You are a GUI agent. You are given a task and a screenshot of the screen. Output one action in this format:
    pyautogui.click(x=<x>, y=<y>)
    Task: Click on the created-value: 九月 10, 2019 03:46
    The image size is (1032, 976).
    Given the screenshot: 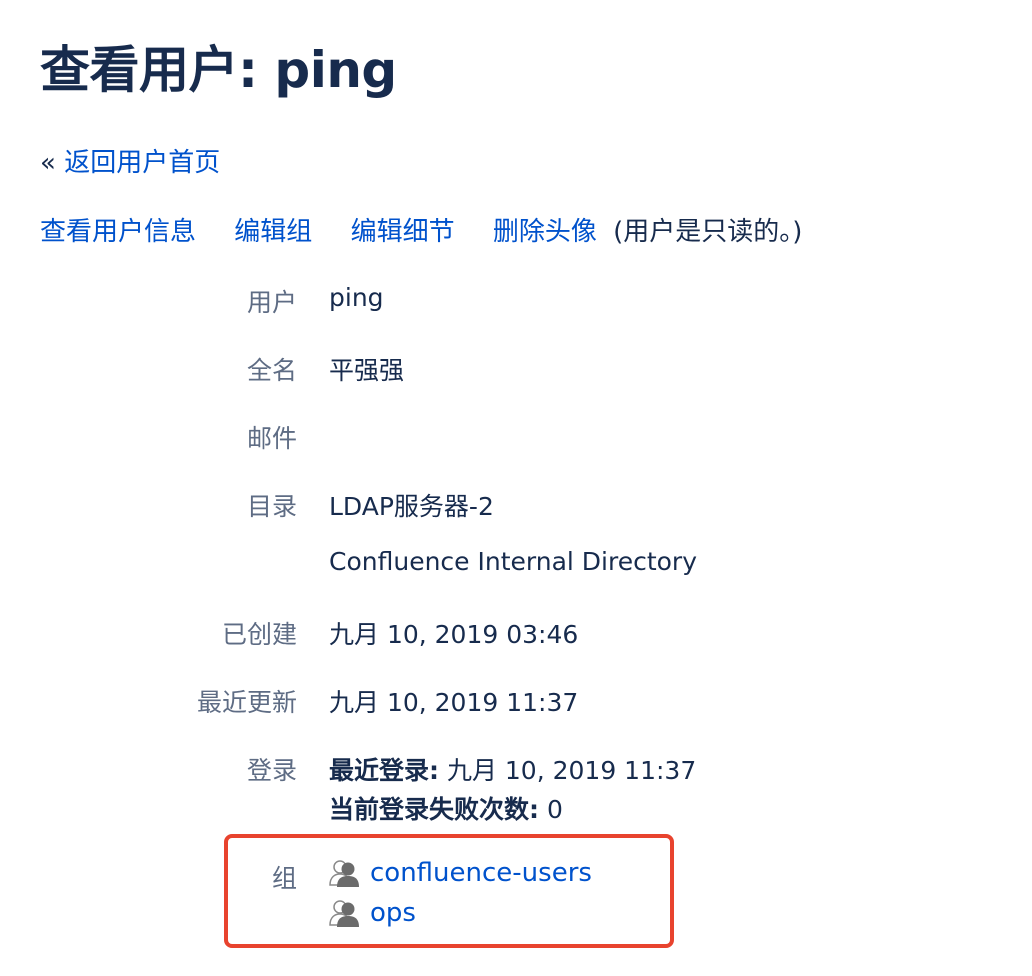 What is the action you would take?
    pyautogui.click(x=454, y=634)
    